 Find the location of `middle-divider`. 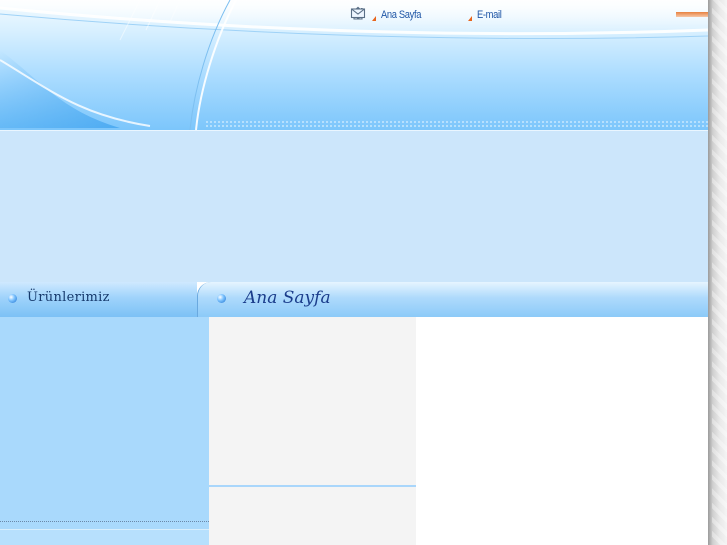

middle-divider is located at coordinates (312, 486).